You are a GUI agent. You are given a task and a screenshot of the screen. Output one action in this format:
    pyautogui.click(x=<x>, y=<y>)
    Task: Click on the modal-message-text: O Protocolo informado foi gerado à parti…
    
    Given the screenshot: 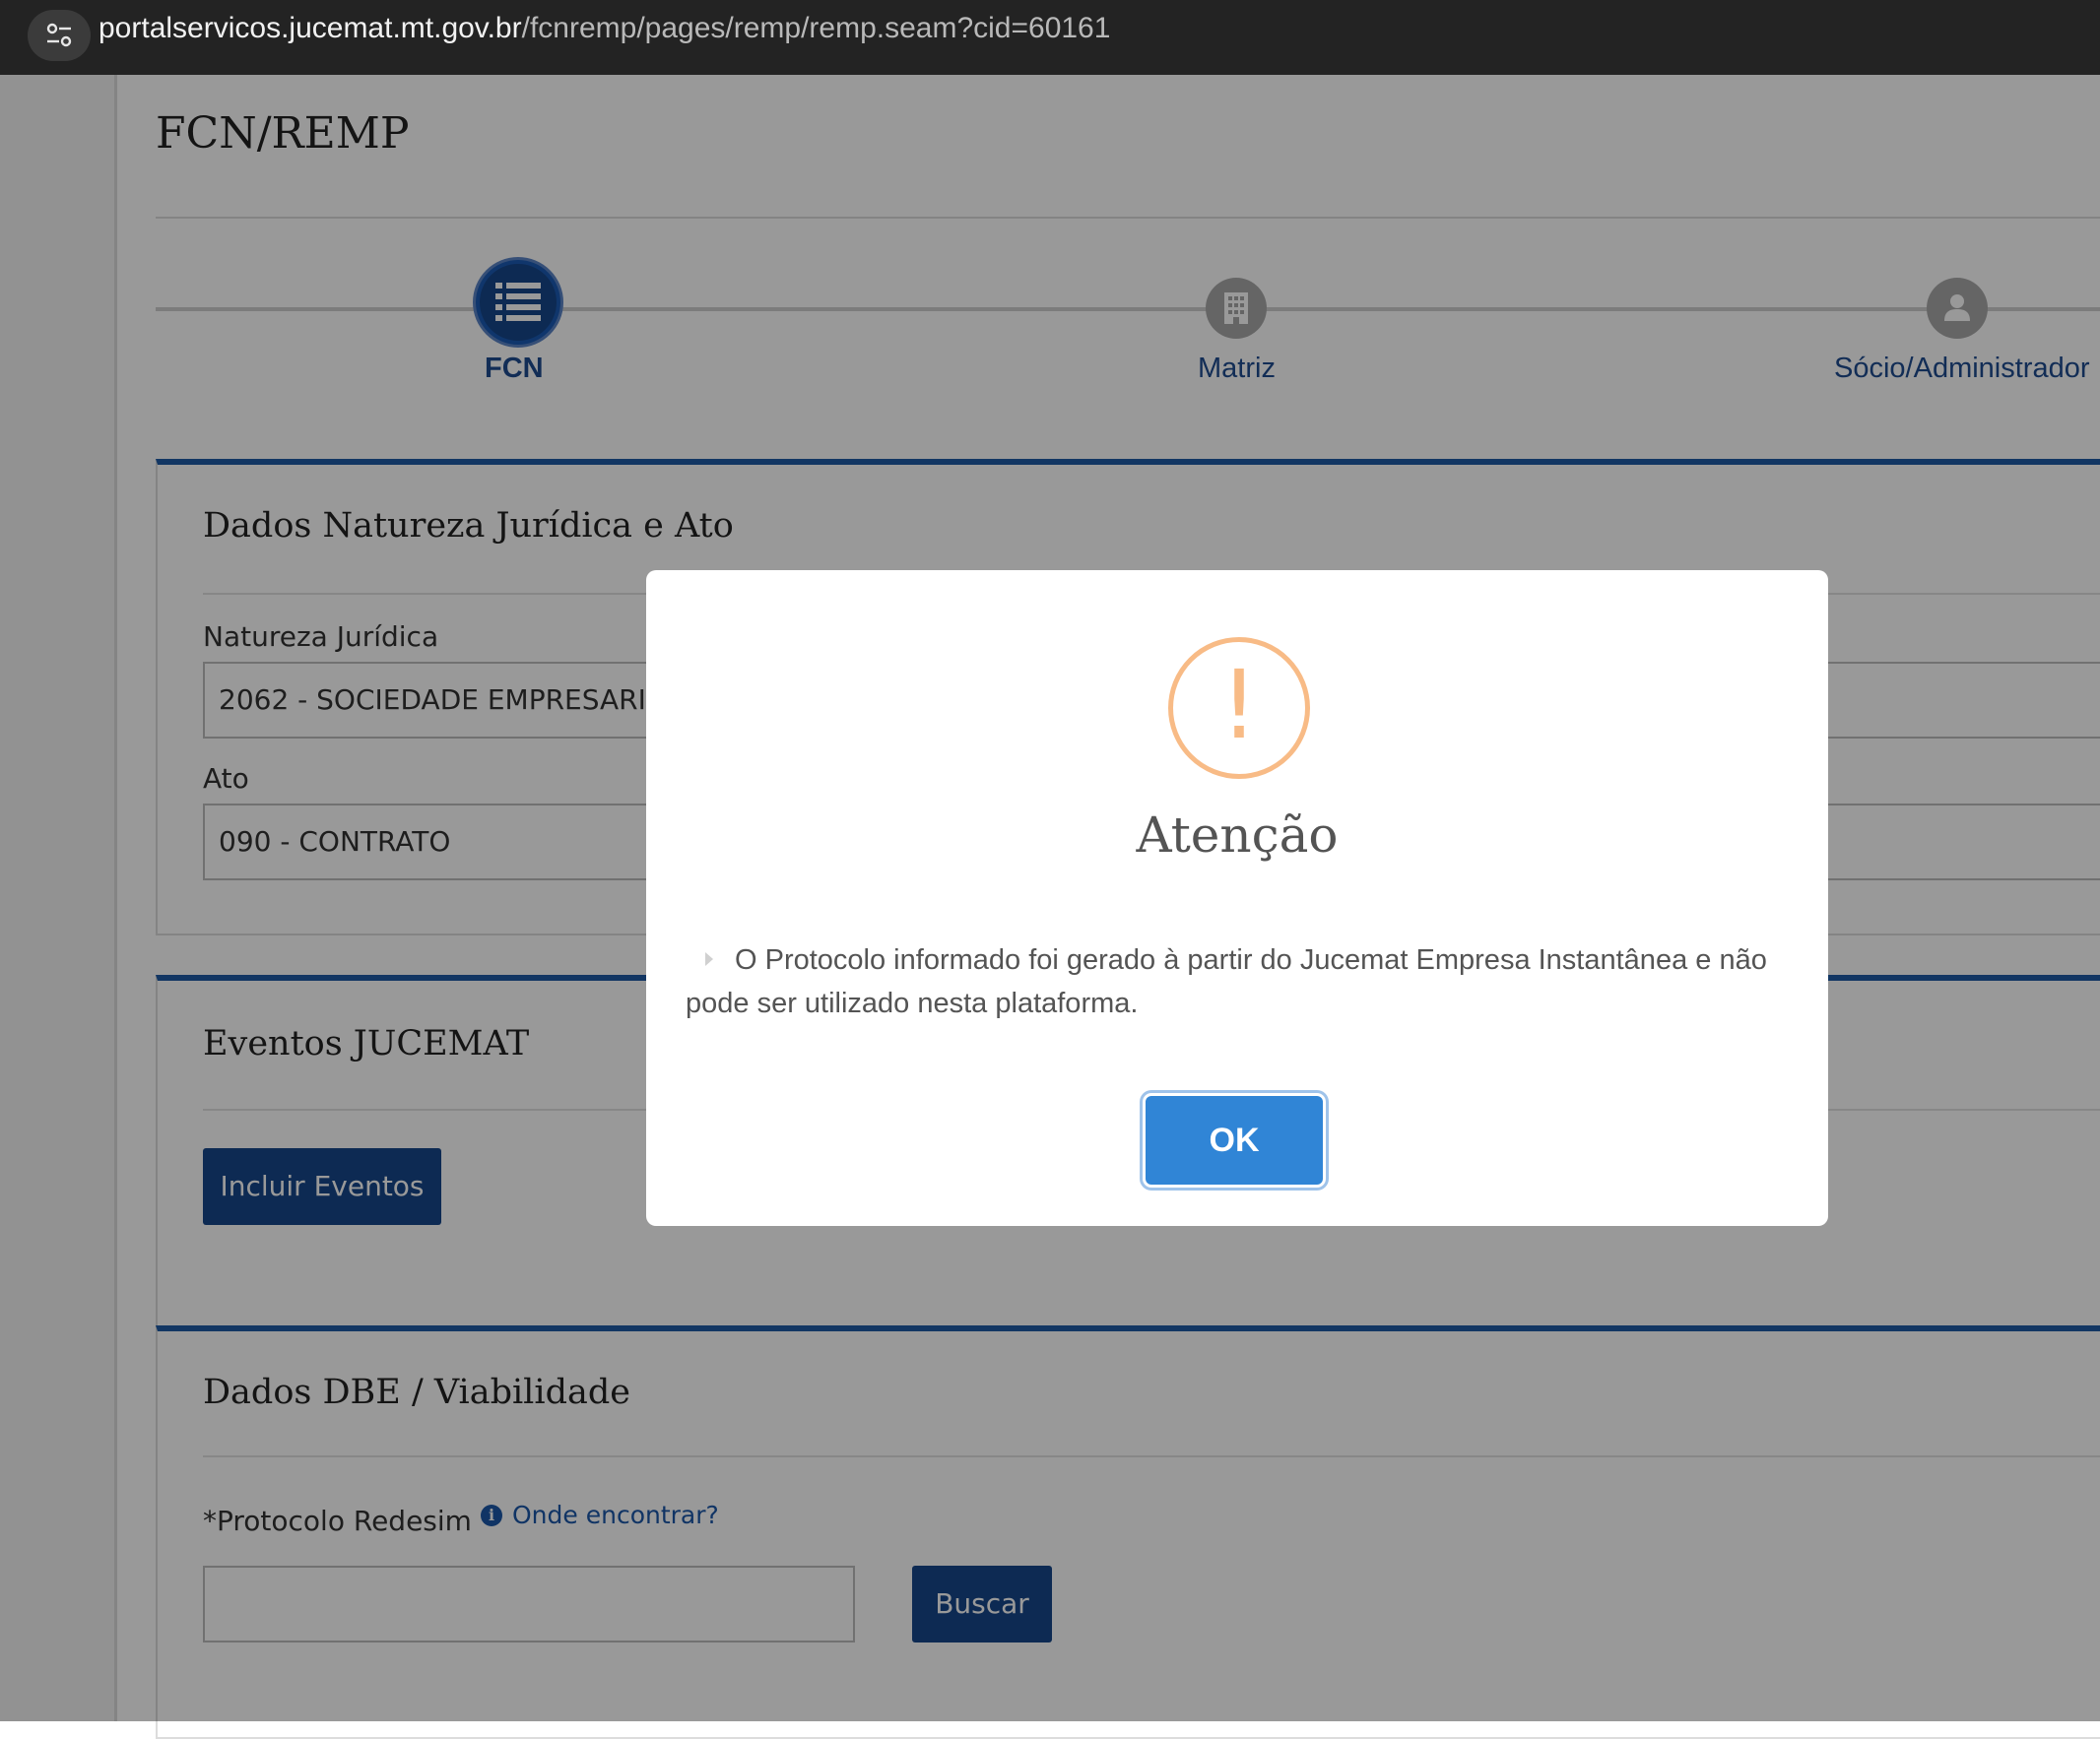 What is the action you would take?
    pyautogui.click(x=1227, y=981)
    